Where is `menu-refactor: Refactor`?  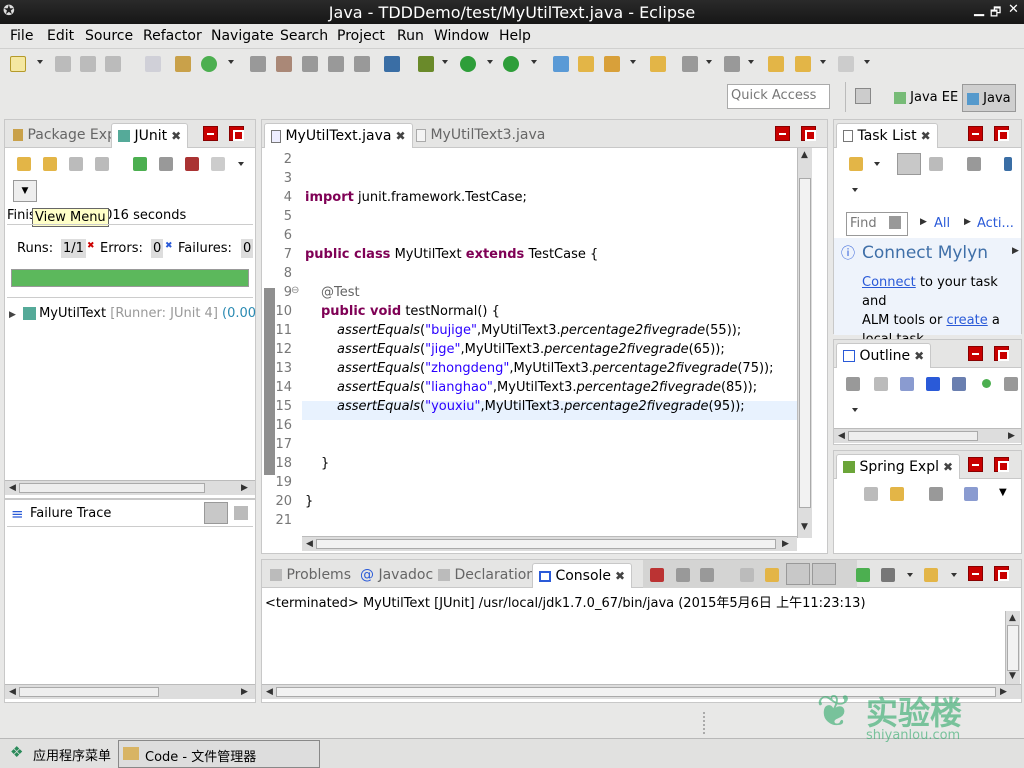 menu-refactor: Refactor is located at coordinates (172, 36).